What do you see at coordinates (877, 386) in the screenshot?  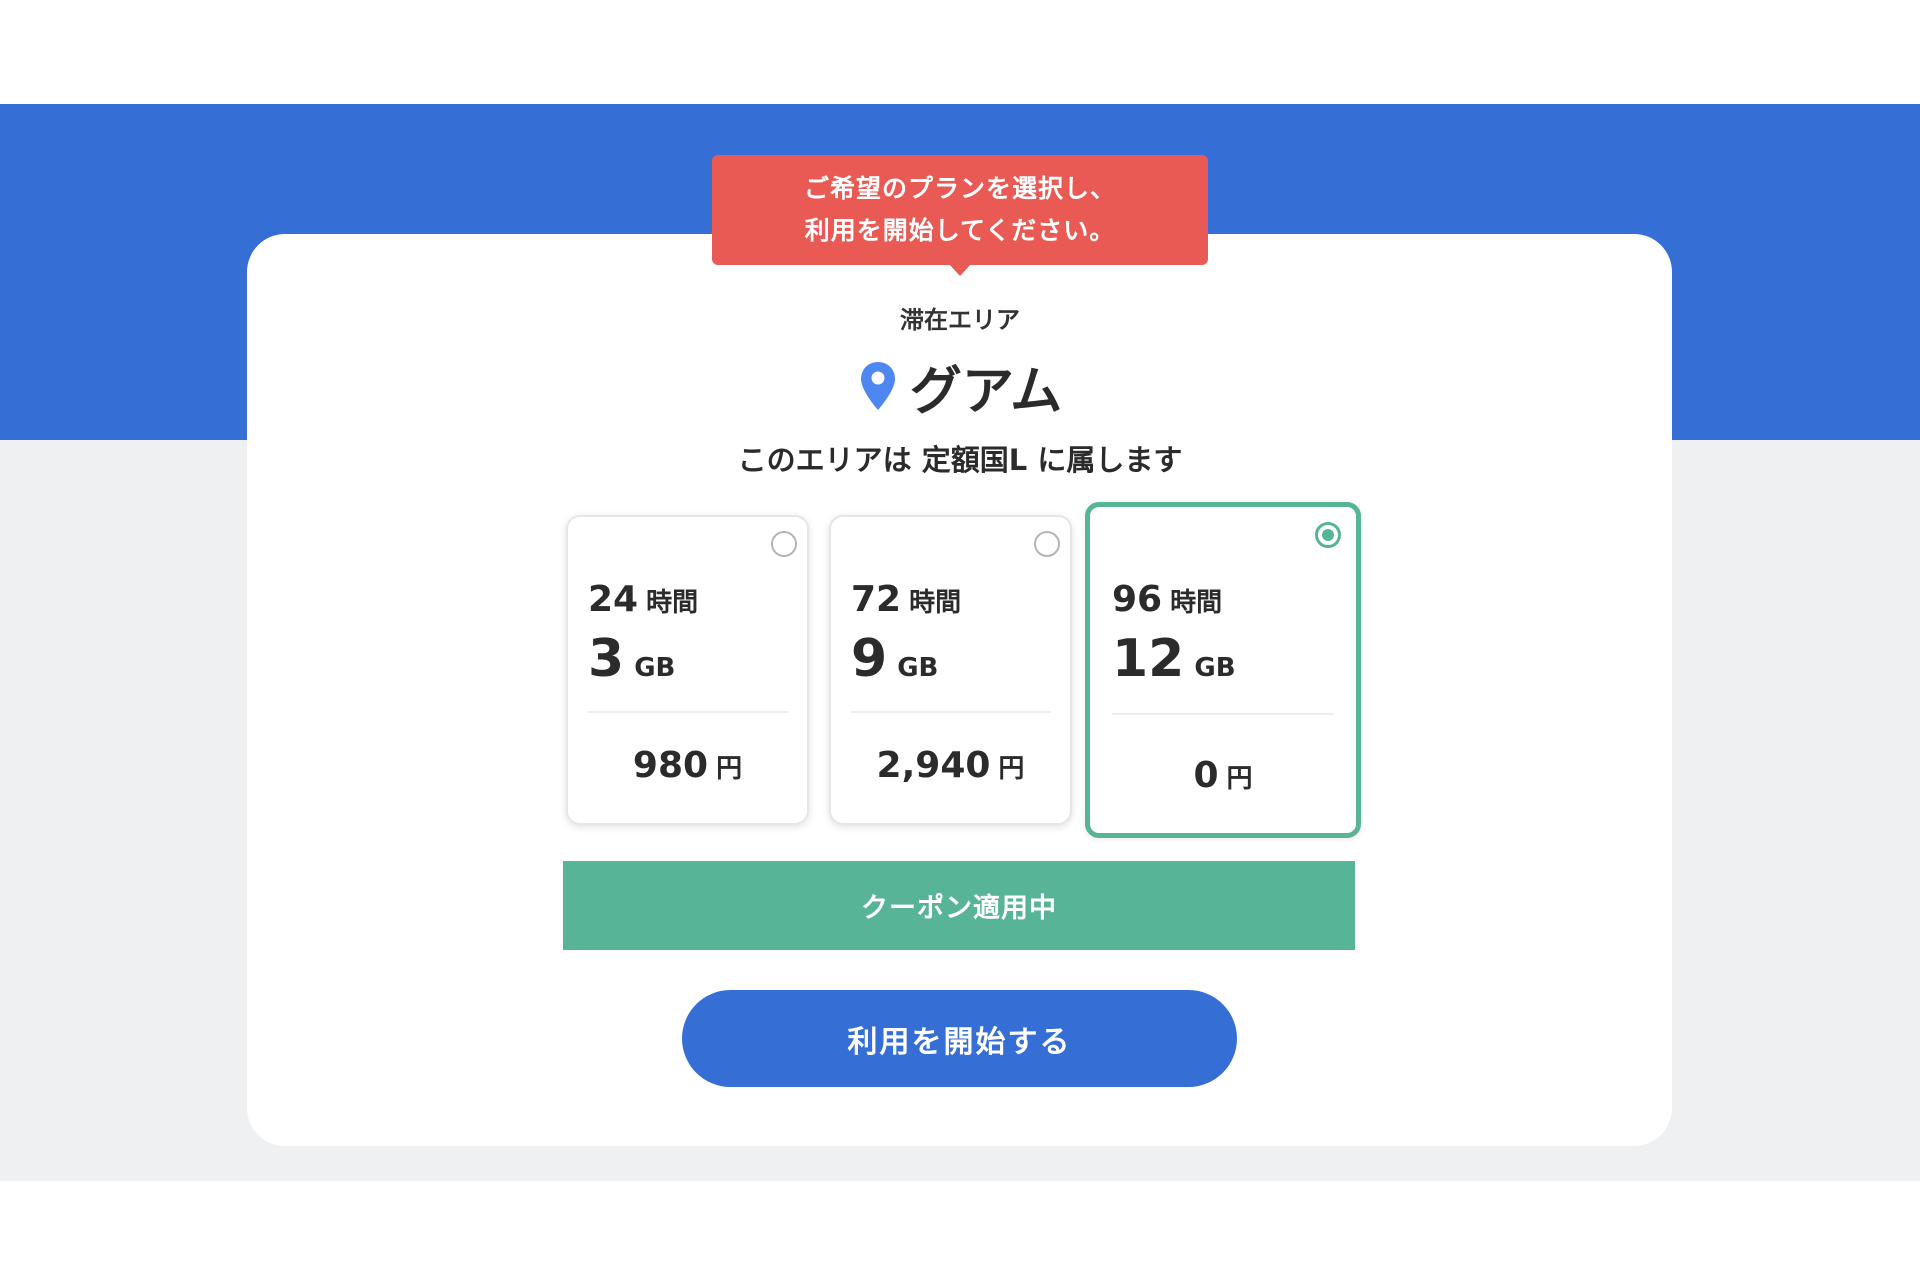 I see `location-pin-icon` at bounding box center [877, 386].